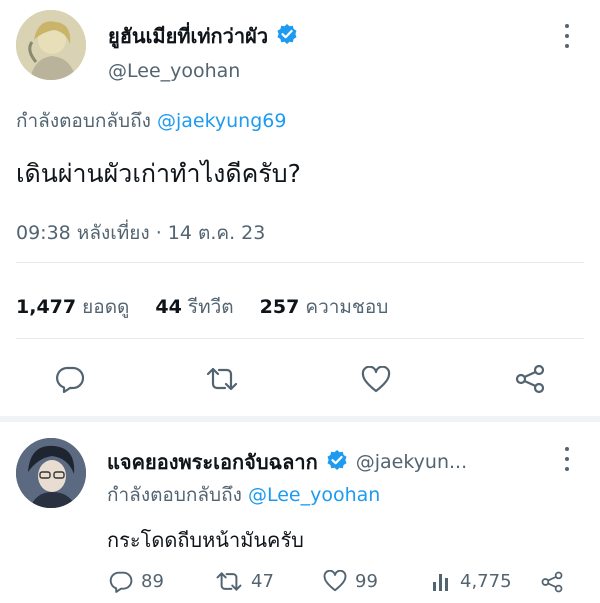 The image size is (600, 603). I want to click on views-stat: 1,477 ยอดดู, so click(72, 307).